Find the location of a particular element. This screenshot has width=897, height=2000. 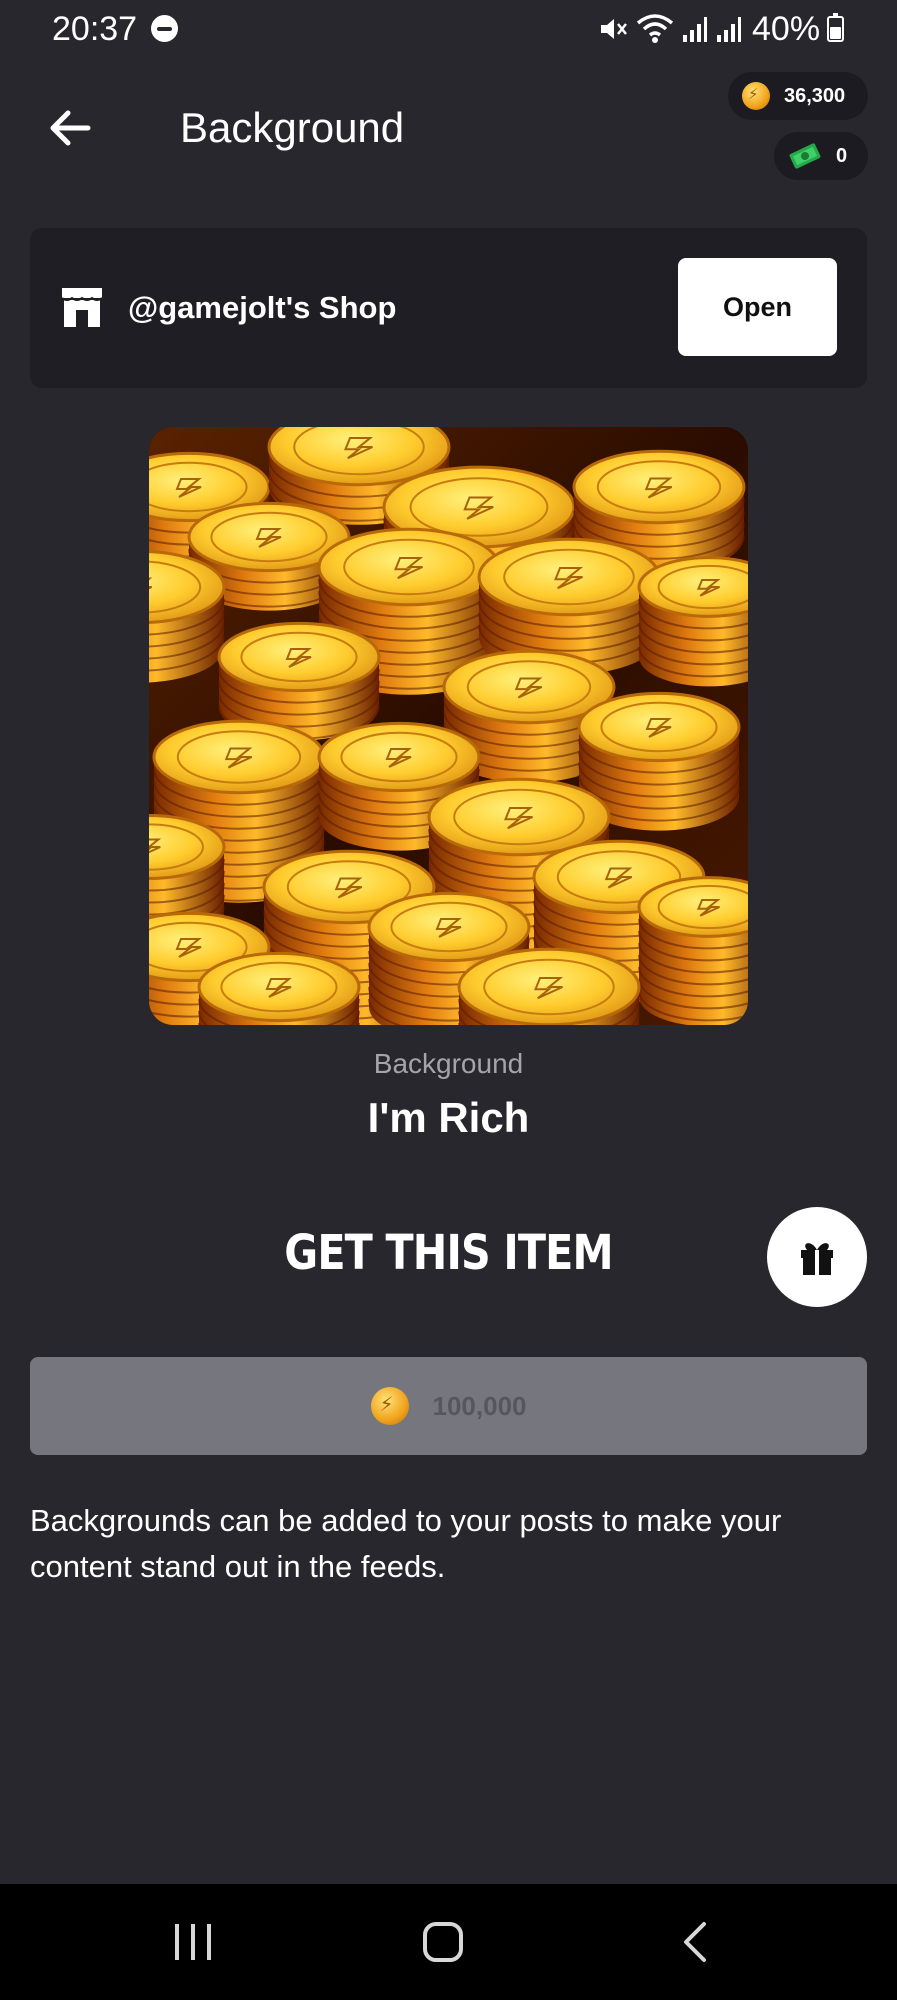

coin-balance: 36,300 is located at coordinates (798, 96).